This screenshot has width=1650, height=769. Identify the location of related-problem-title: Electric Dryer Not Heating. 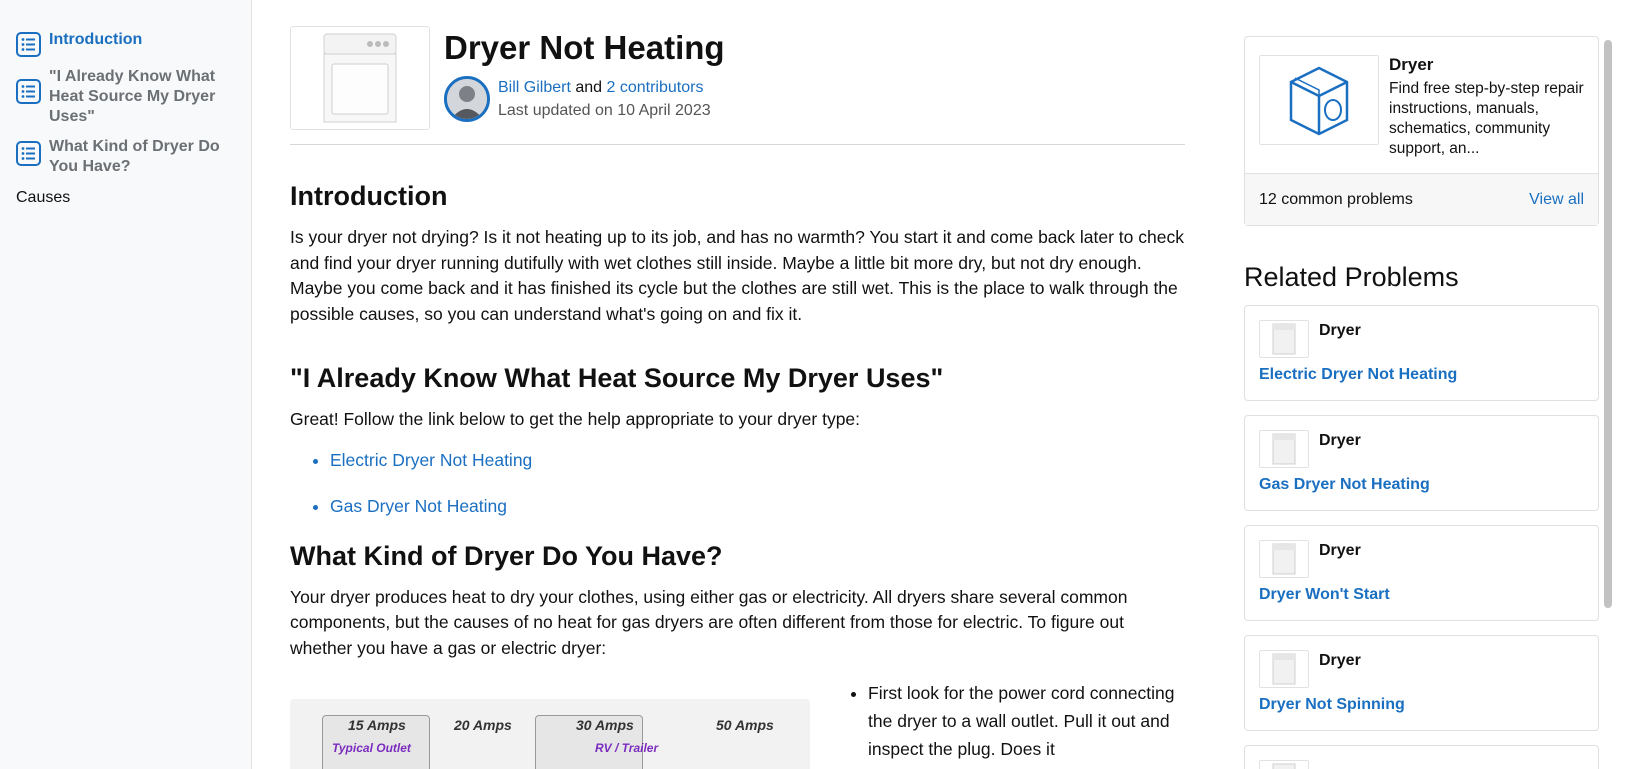
(1421, 375).